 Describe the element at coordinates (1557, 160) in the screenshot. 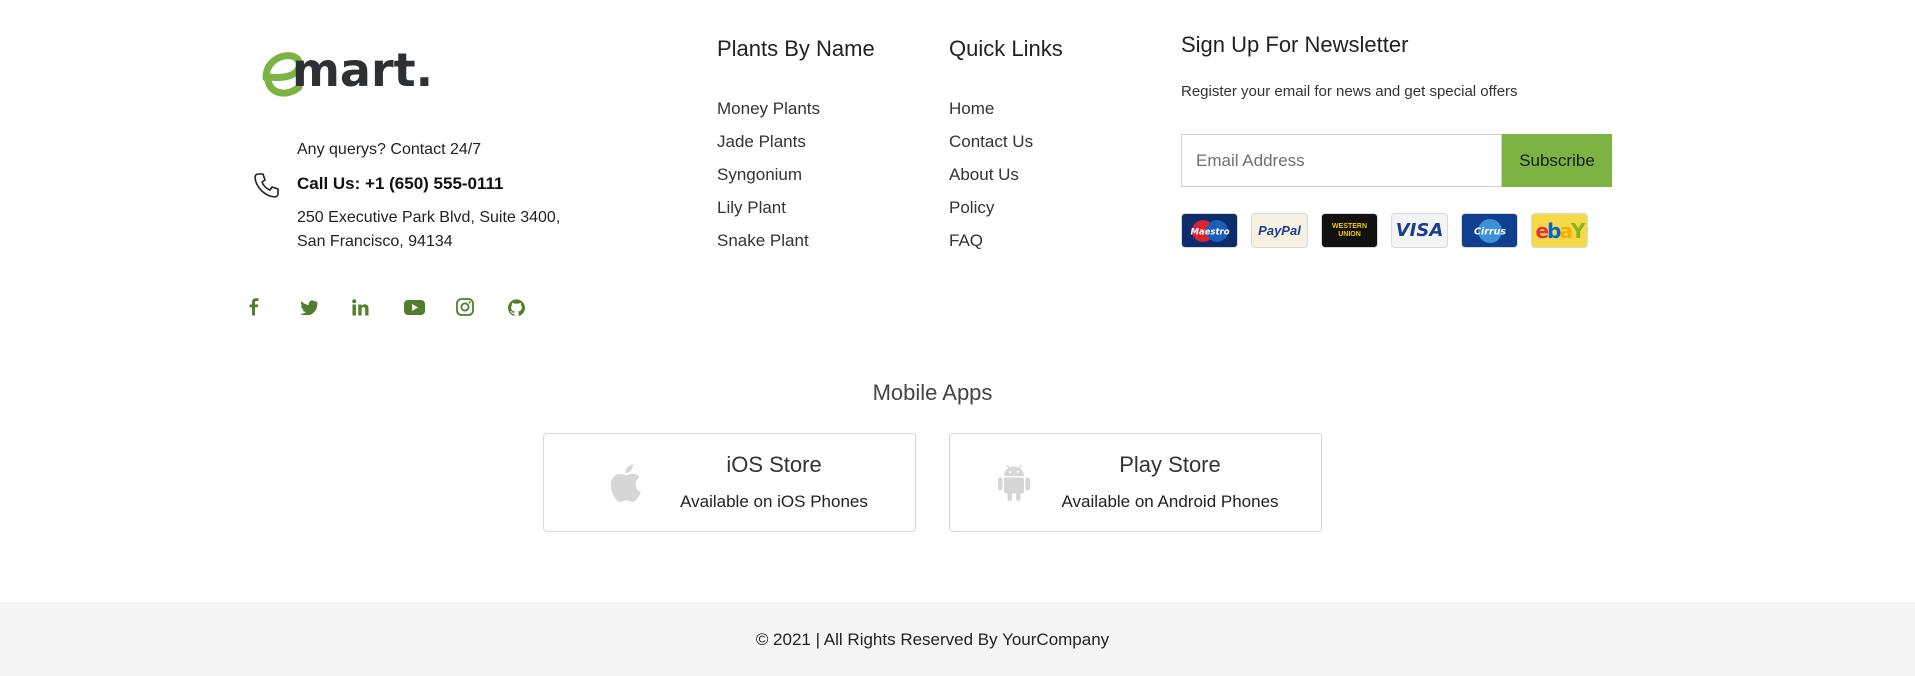

I see `subscribe-button: Subscribe` at that location.